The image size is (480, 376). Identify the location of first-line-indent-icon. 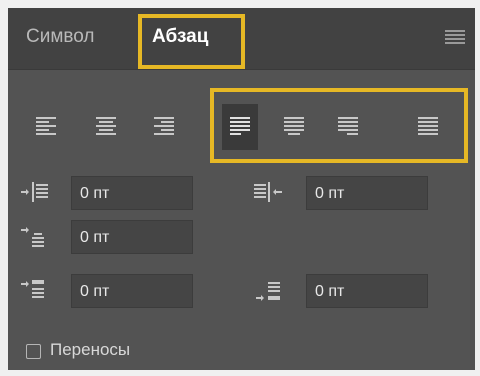
(40, 240).